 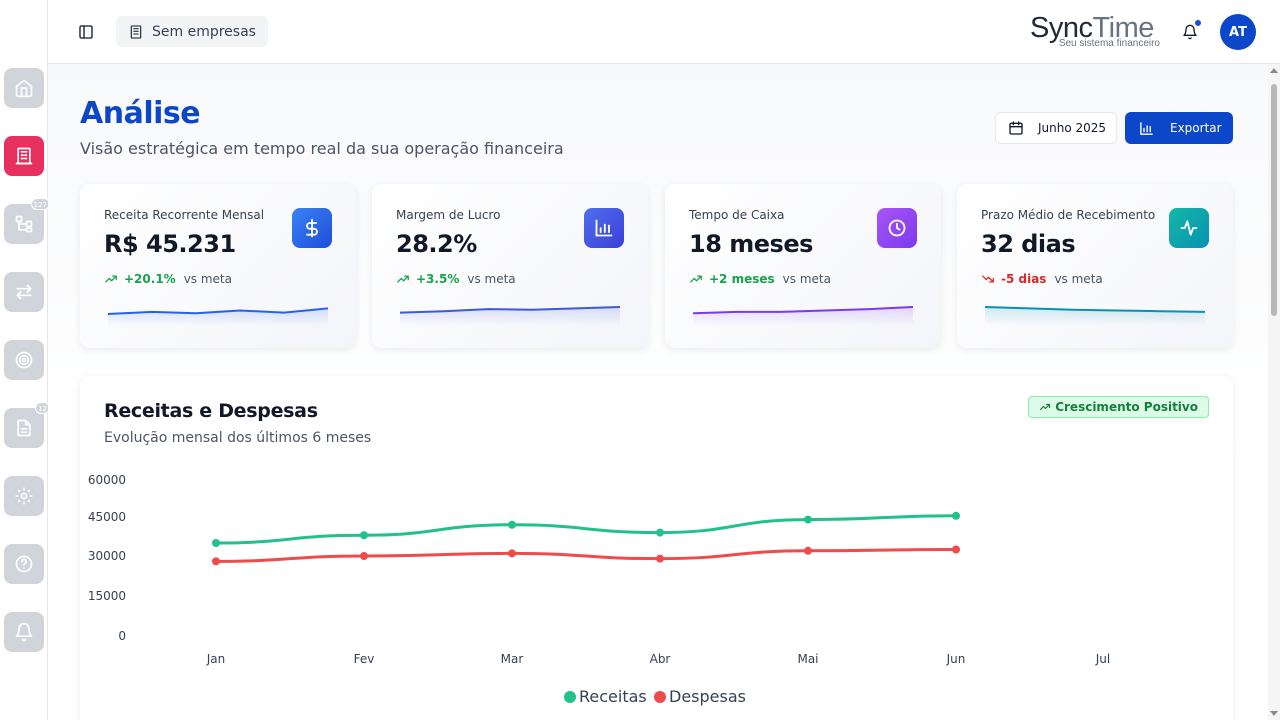 I want to click on sidebar-item-notificacoes, so click(x=24, y=632).